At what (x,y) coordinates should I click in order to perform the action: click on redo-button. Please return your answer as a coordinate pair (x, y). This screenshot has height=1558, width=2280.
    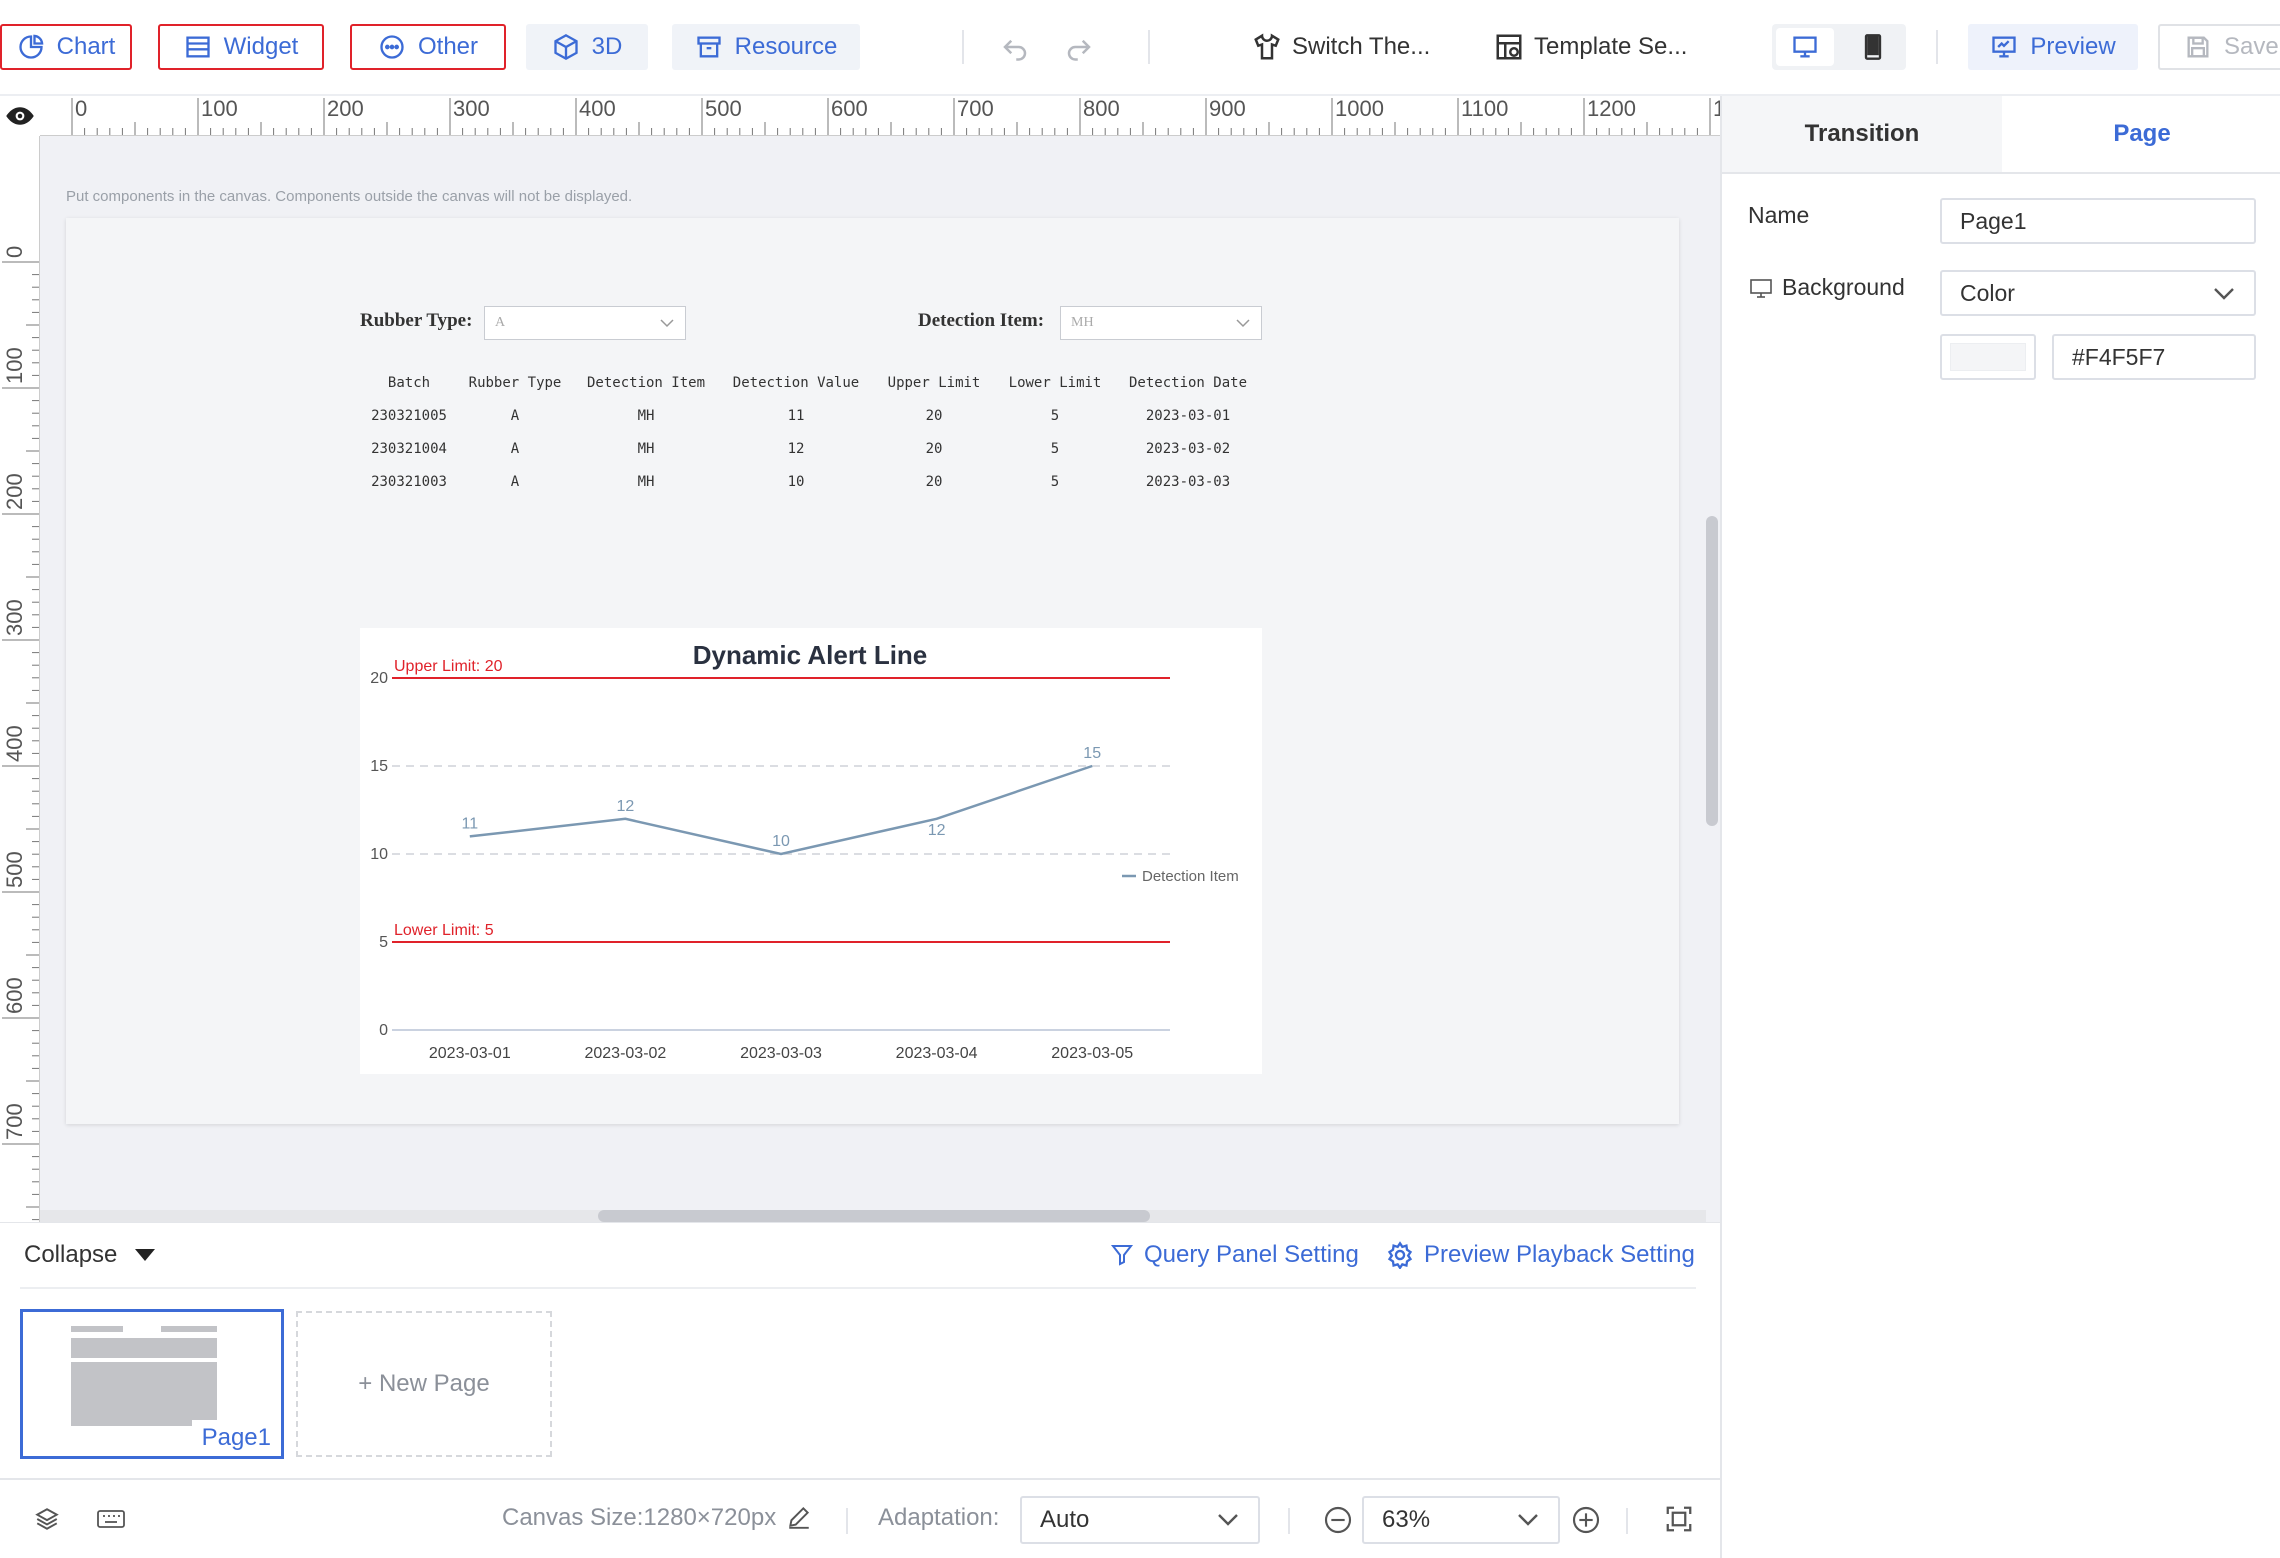
    Looking at the image, I should click on (1079, 47).